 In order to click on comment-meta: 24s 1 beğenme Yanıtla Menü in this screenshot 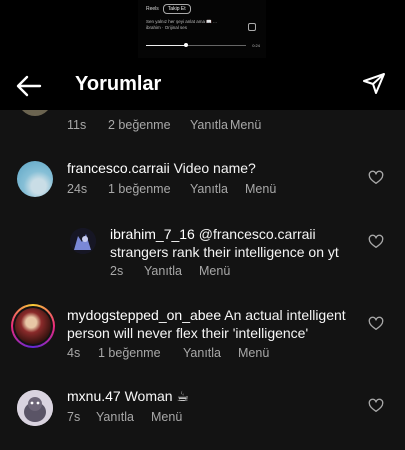, I will do `click(171, 189)`.